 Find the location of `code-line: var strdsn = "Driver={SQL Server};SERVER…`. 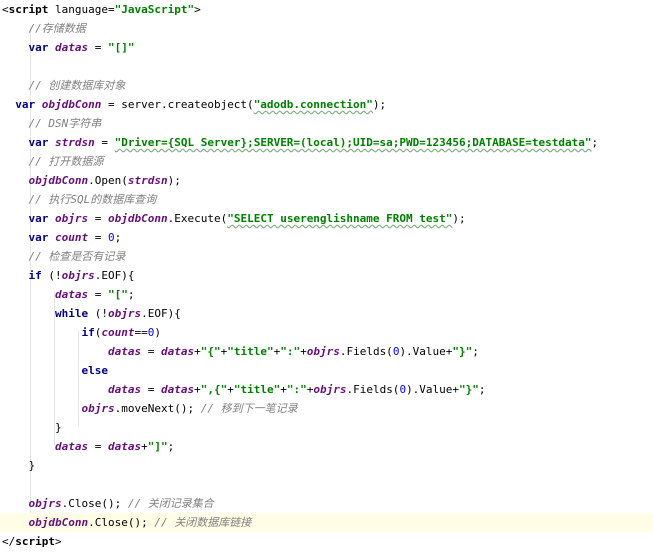

code-line: var strdsn = "Driver={SQL Server};SERVER… is located at coordinates (326, 142).